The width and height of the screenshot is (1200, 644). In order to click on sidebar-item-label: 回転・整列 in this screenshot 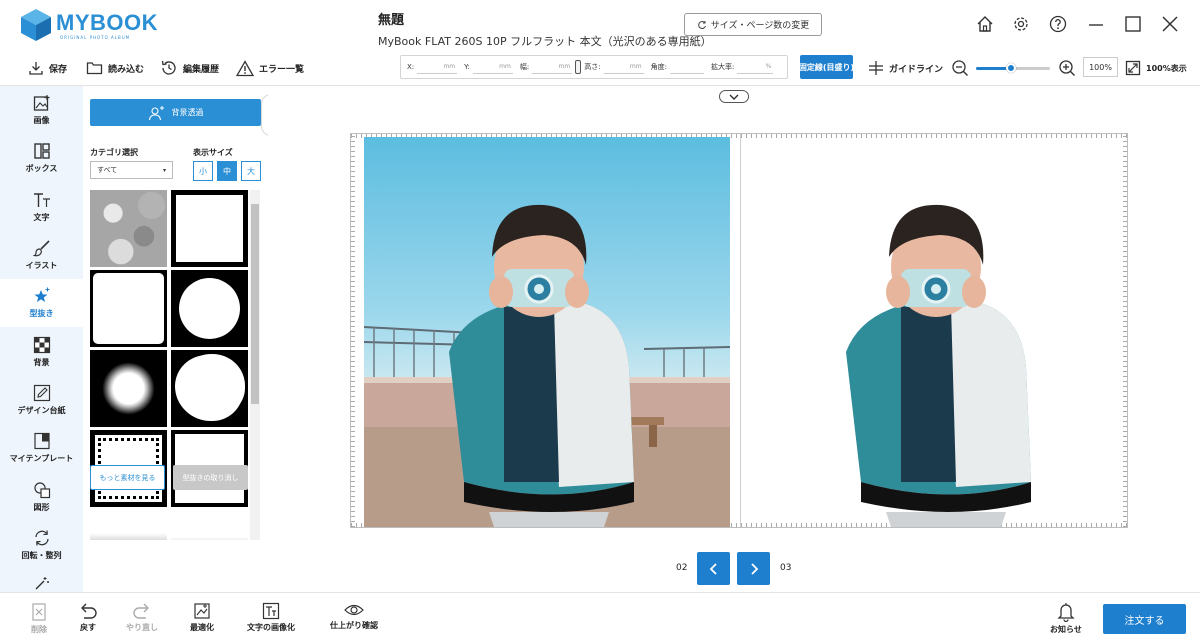, I will do `click(41, 555)`.